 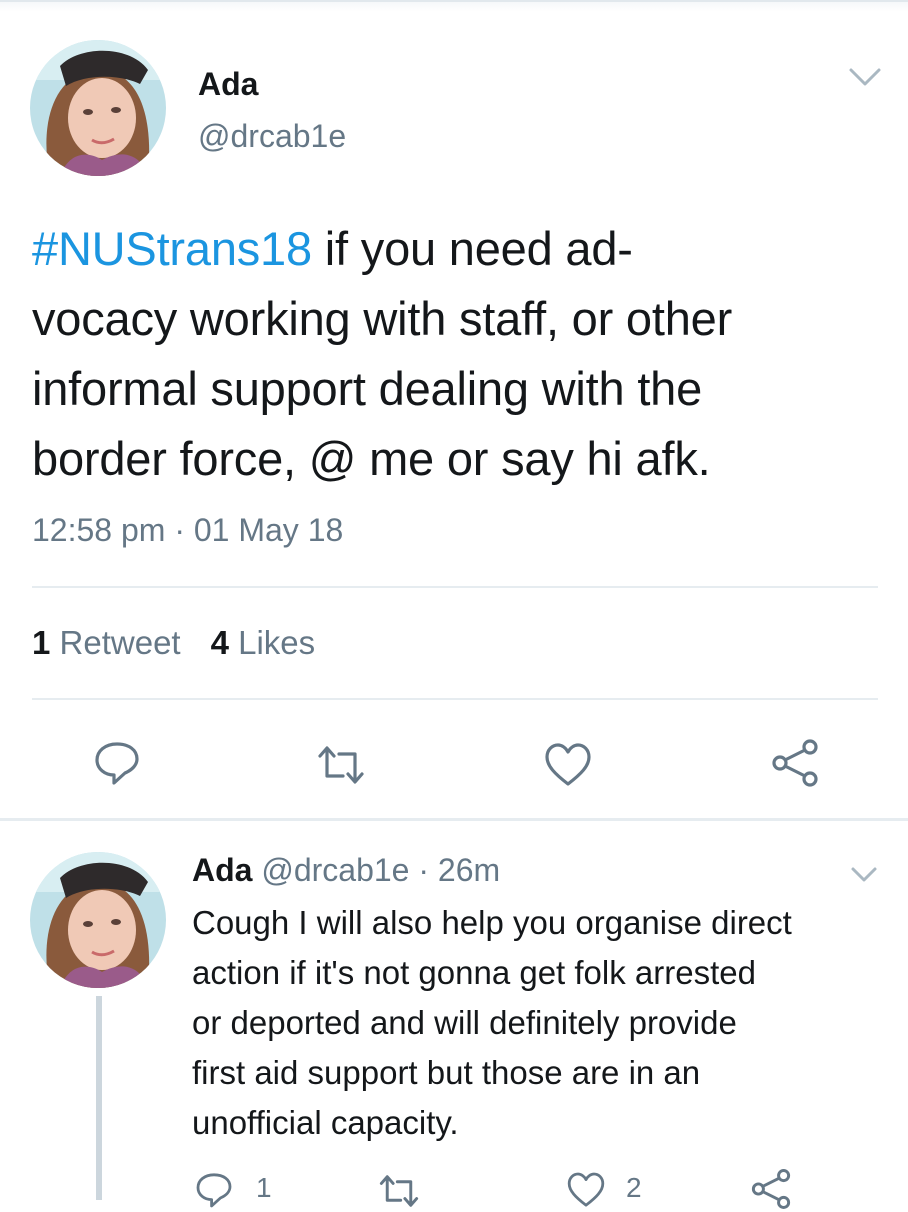 What do you see at coordinates (172, 248) in the screenshot?
I see `hashtag-link: #NUStrans18` at bounding box center [172, 248].